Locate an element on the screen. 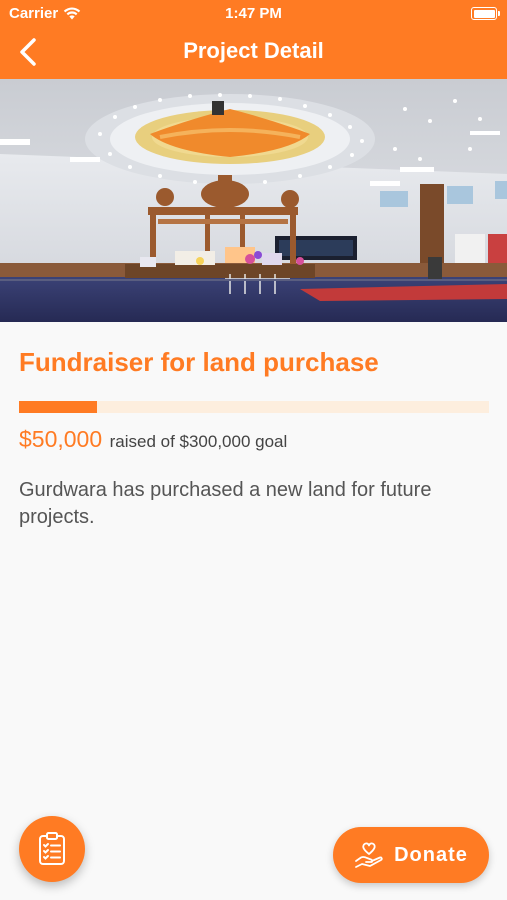 The image size is (507, 900). heart-hand-icon is located at coordinates (369, 855).